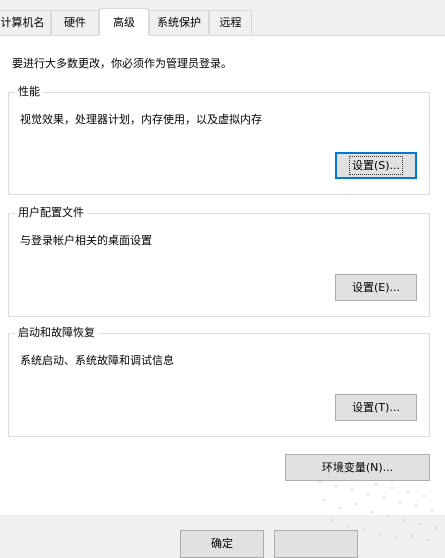  I want to click on tab-strip: 计算机名 硬件 高级 系统保护 远程, so click(222, 18).